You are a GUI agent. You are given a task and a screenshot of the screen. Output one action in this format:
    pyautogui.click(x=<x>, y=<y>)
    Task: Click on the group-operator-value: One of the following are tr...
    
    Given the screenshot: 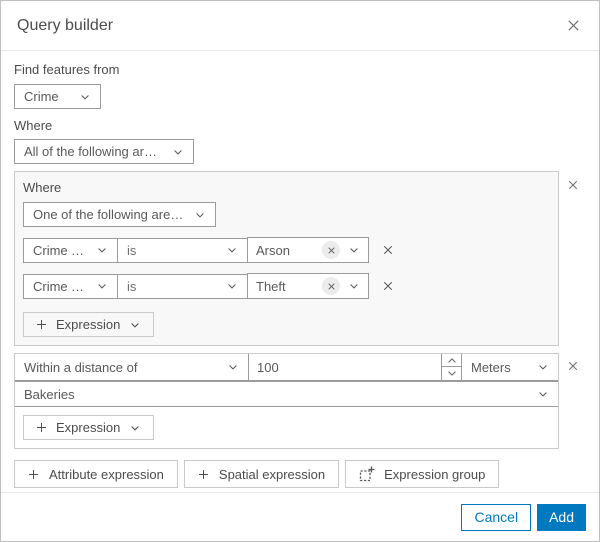 What is the action you would take?
    pyautogui.click(x=109, y=214)
    